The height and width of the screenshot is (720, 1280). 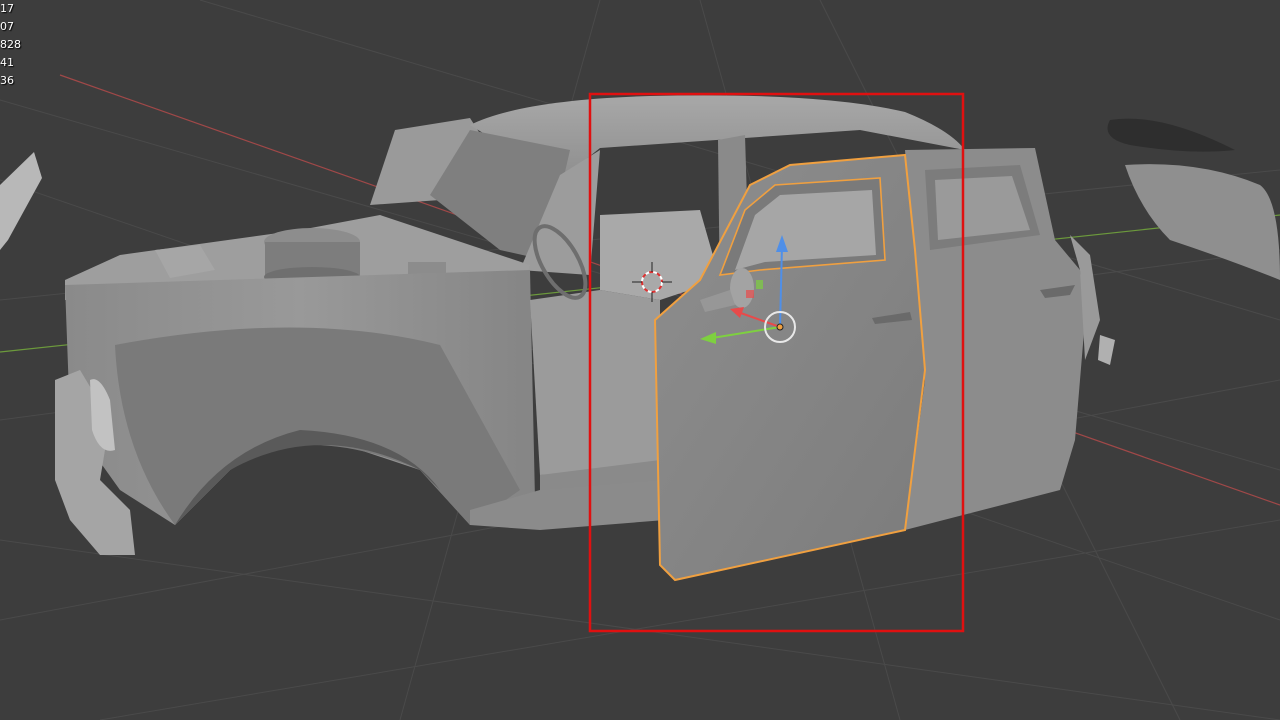 What do you see at coordinates (7, 62) in the screenshot?
I see `stat-line: 41` at bounding box center [7, 62].